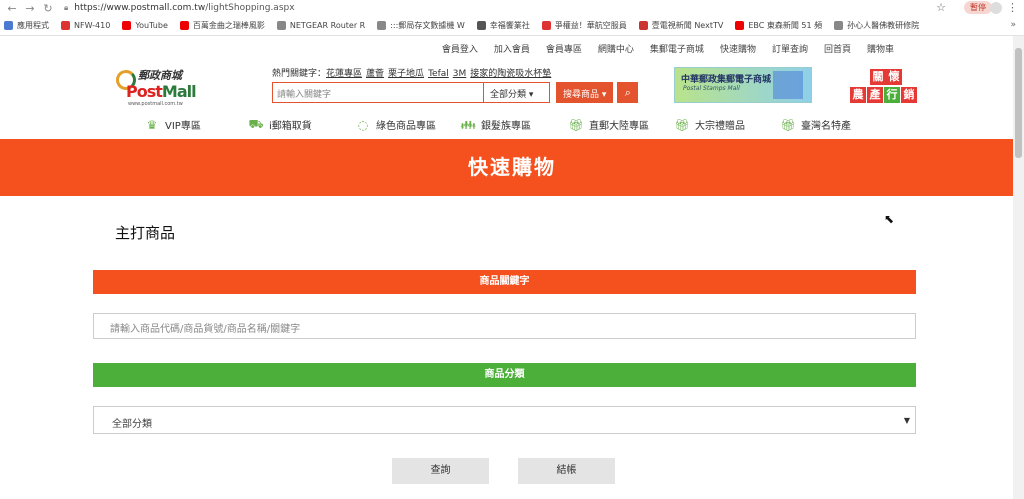 This screenshot has height=499, width=1024. Describe the element at coordinates (279, 124) in the screenshot. I see `category-nav-item: ⛟ i郵箱取貨` at that location.